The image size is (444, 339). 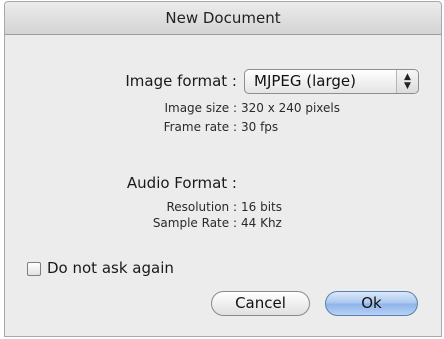 I want to click on image-format-popup: MJPEG (large) ▲ ▼, so click(x=331, y=81).